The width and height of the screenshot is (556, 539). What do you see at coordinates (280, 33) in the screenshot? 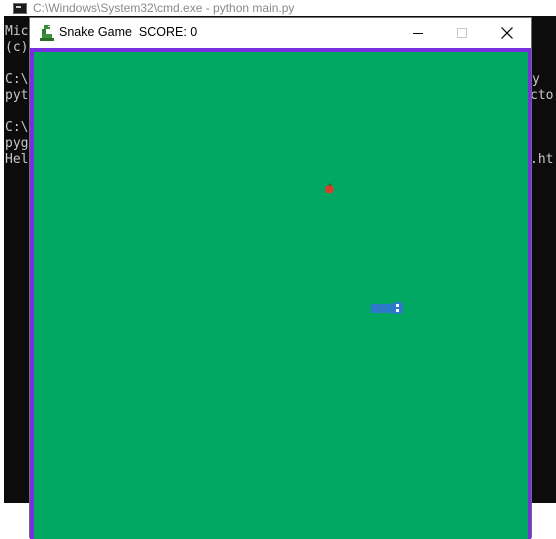
I see `game-titlebar: Snake Game SCORE: 0` at bounding box center [280, 33].